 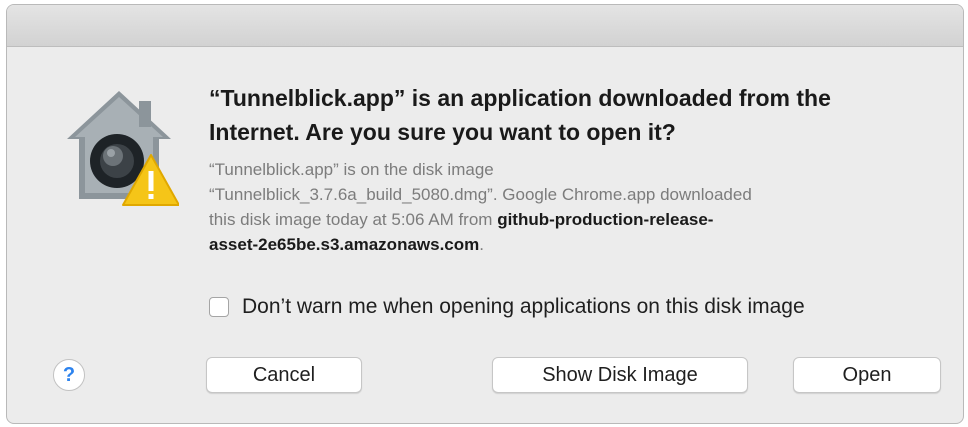 I want to click on info-line-4: asset-2e65be.s3.amazonaws.com., so click(x=574, y=244).